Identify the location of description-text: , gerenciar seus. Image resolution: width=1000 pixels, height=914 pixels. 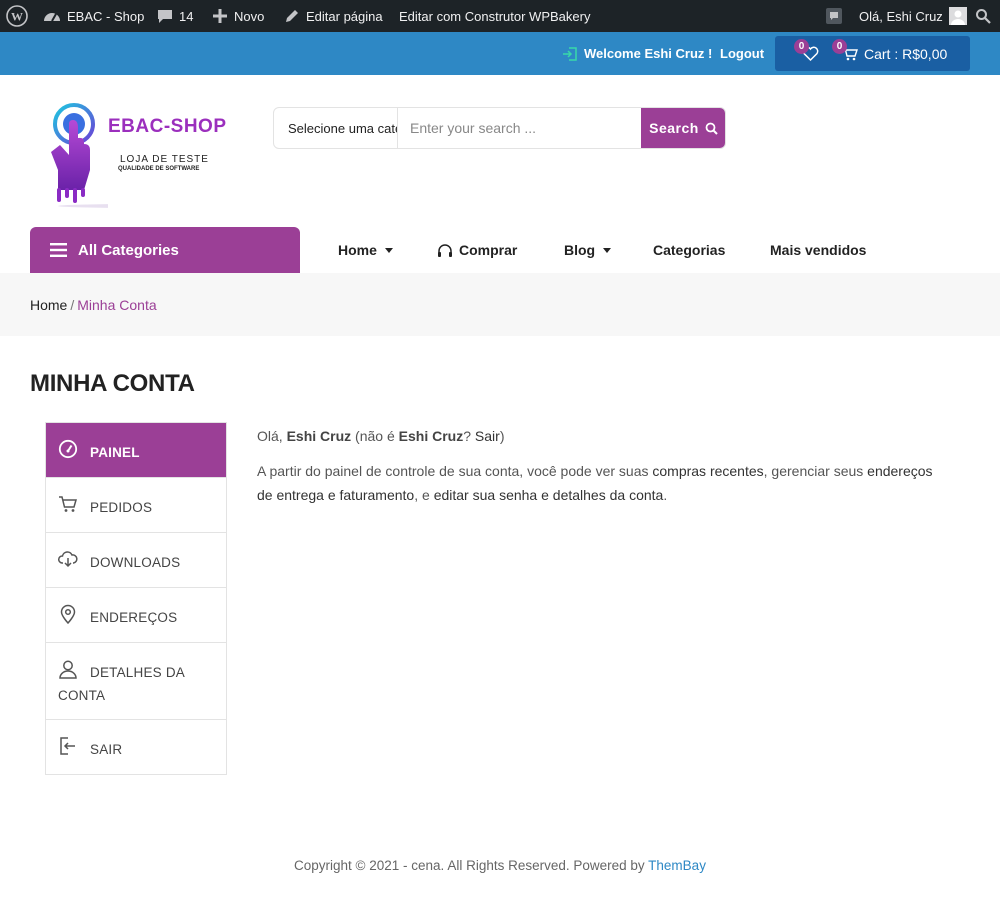
(813, 471).